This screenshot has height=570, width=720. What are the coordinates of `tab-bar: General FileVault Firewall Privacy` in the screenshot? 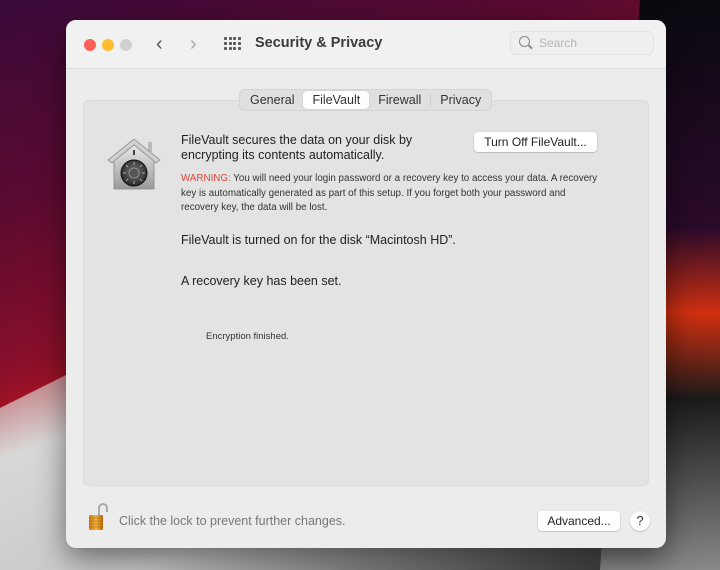 It's located at (366, 100).